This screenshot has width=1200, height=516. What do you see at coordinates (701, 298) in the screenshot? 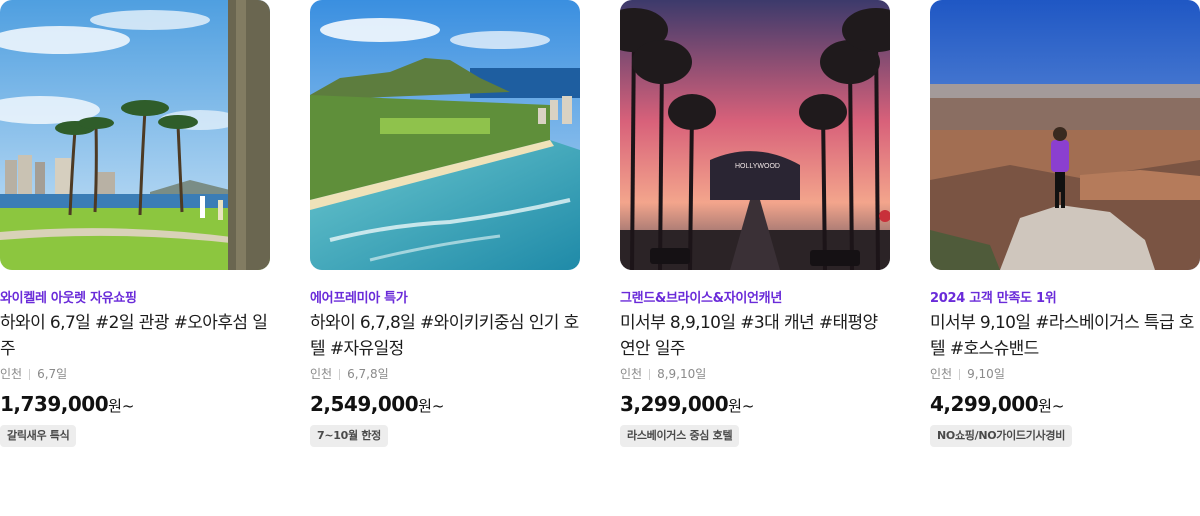
I see `product-tagline: 그랜드&브라이스&자이언캐년` at bounding box center [701, 298].